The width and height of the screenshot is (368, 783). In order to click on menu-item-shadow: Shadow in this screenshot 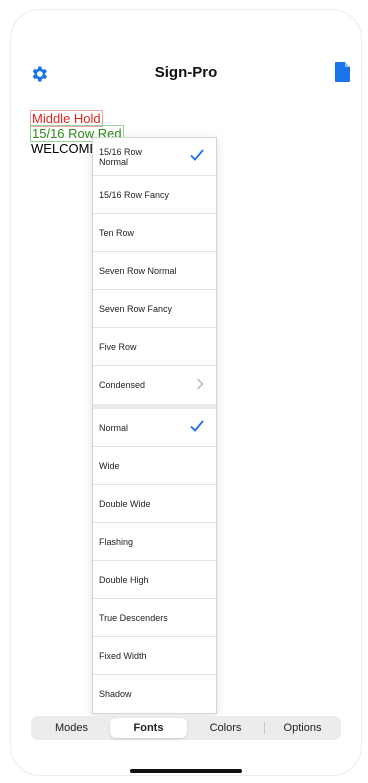, I will do `click(154, 694)`.